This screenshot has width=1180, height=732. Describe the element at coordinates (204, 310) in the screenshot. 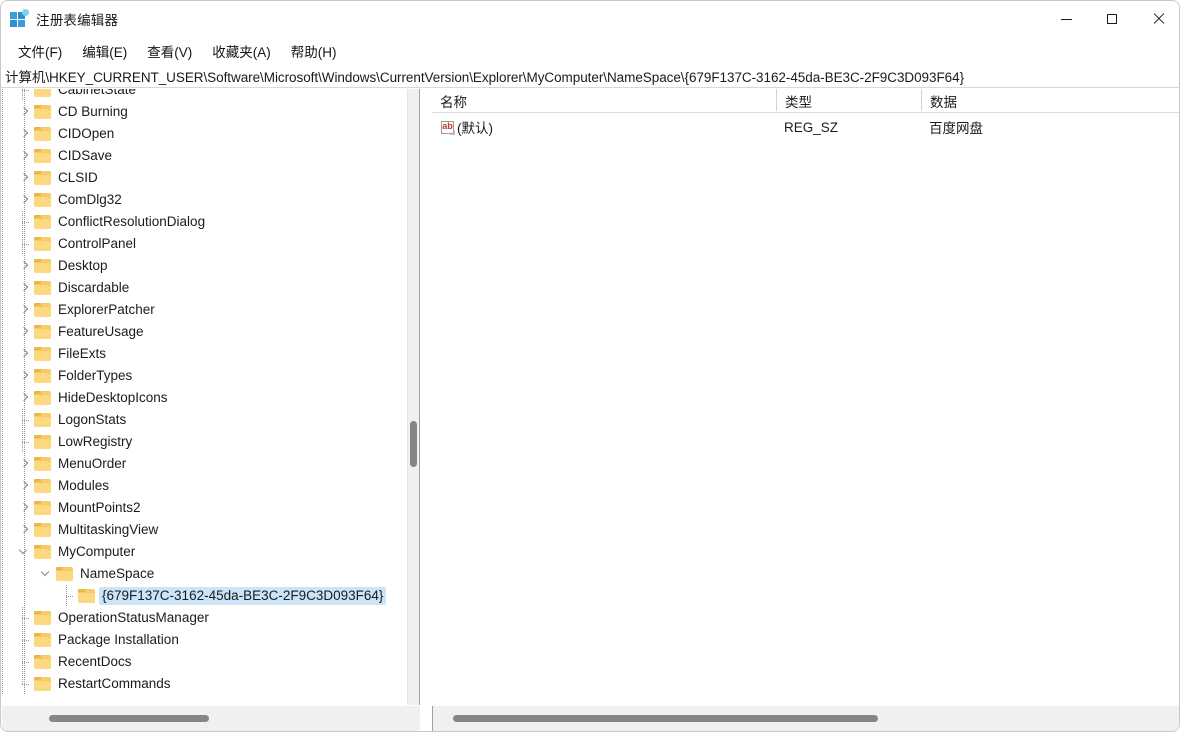

I see `tree-item: ExplorerPatcher` at that location.